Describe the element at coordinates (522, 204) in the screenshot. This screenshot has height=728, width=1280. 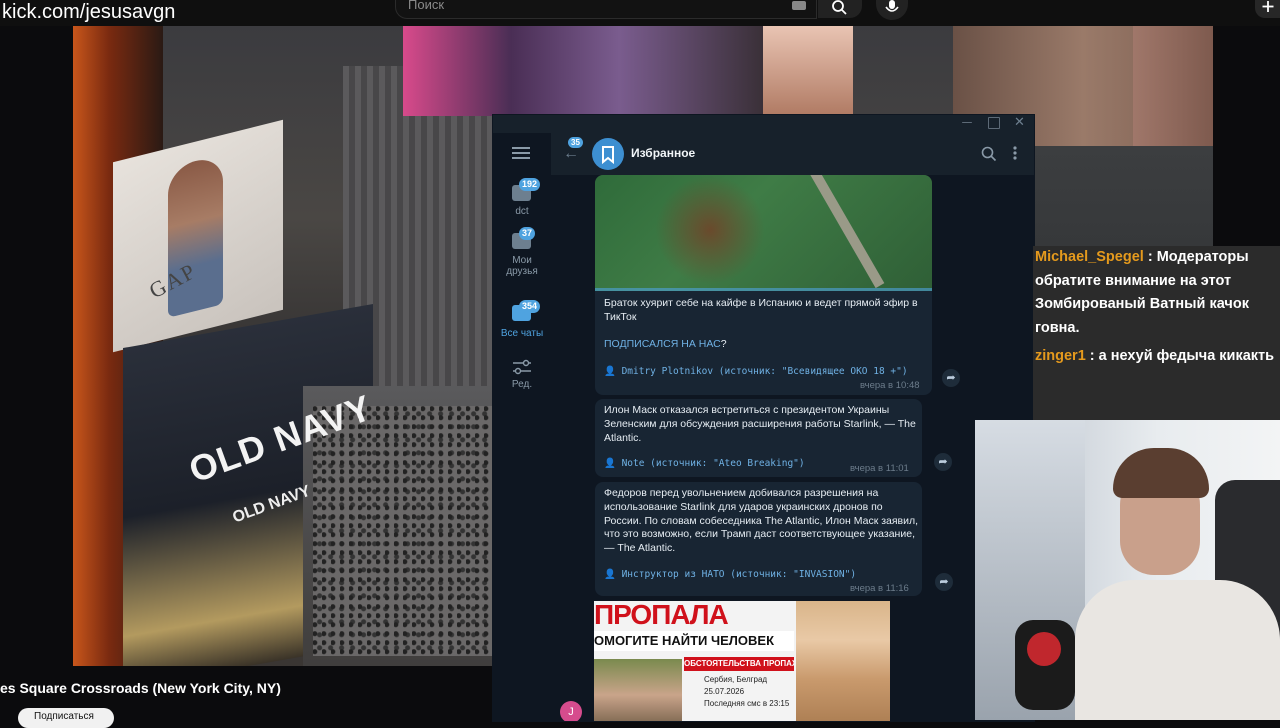
I see `folder-dct: 192 dct` at that location.